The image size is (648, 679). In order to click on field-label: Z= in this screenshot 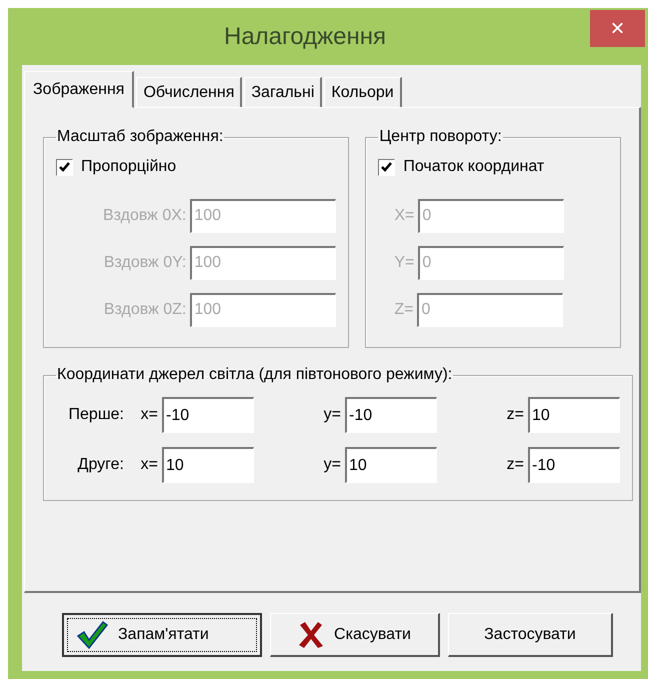, I will do `click(404, 309)`.